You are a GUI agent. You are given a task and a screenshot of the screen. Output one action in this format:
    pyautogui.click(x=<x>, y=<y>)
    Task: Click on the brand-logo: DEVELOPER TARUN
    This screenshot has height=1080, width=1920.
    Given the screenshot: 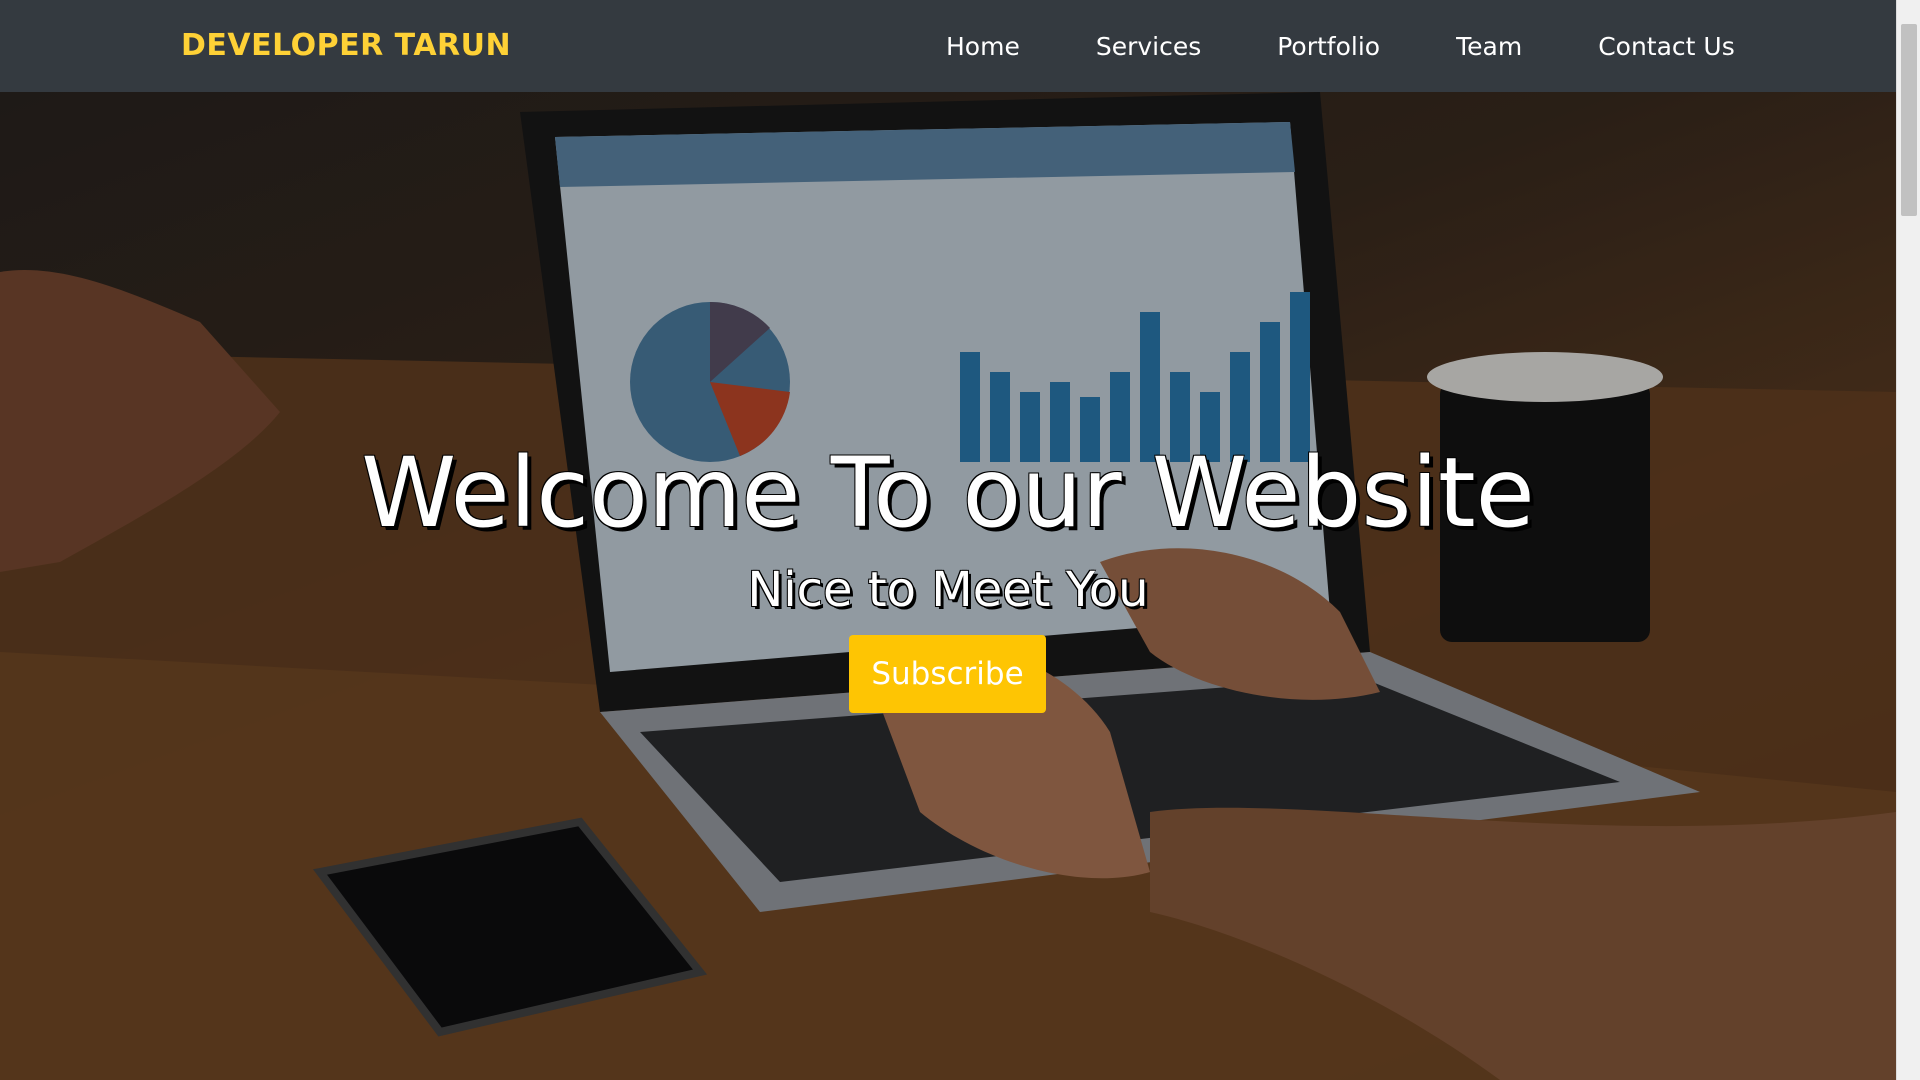 What is the action you would take?
    pyautogui.click(x=346, y=45)
    